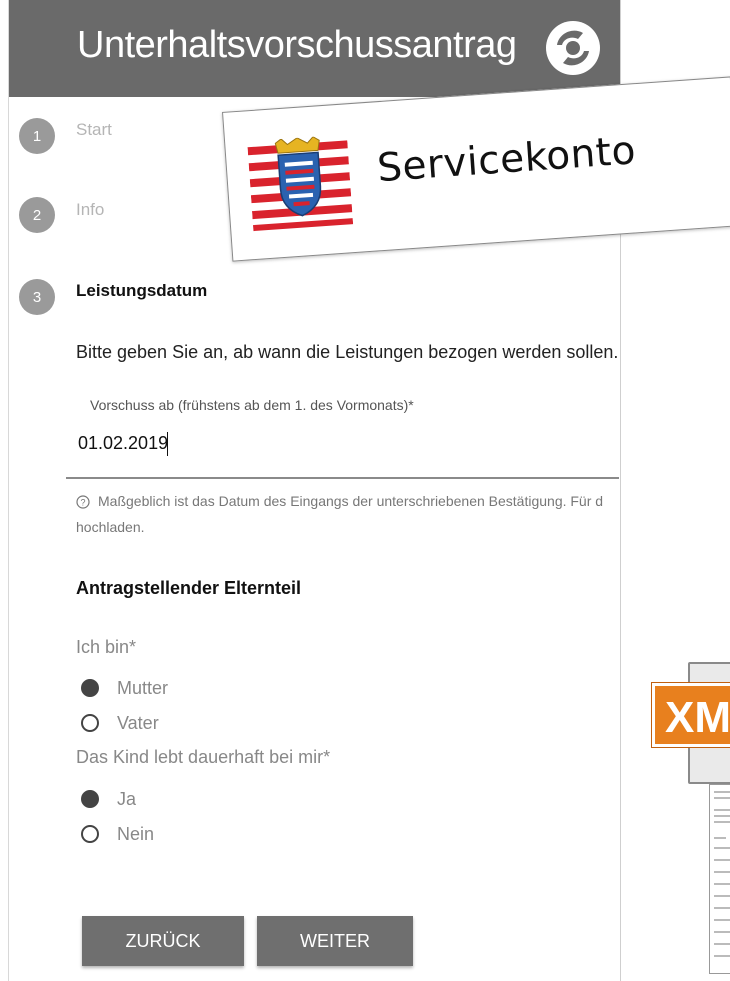 The height and width of the screenshot is (981, 730). Describe the element at coordinates (142, 290) in the screenshot. I see `step-3-label: Leistungsdatum` at that location.